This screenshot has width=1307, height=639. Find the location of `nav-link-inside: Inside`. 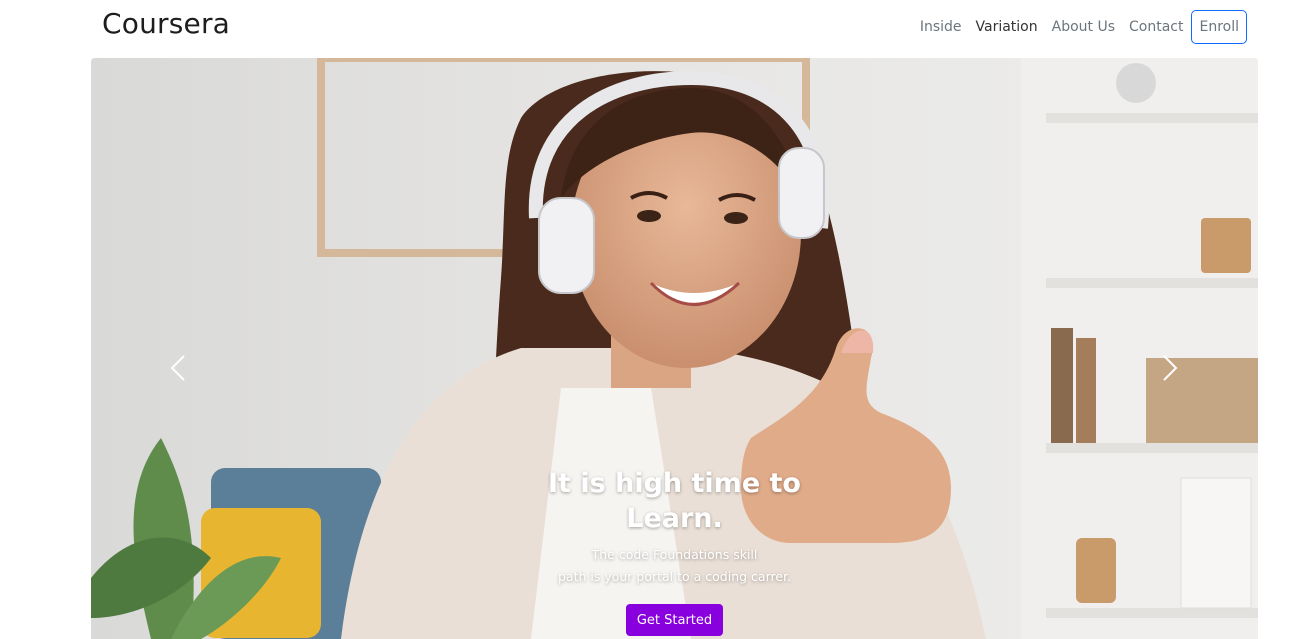

nav-link-inside: Inside is located at coordinates (941, 27).